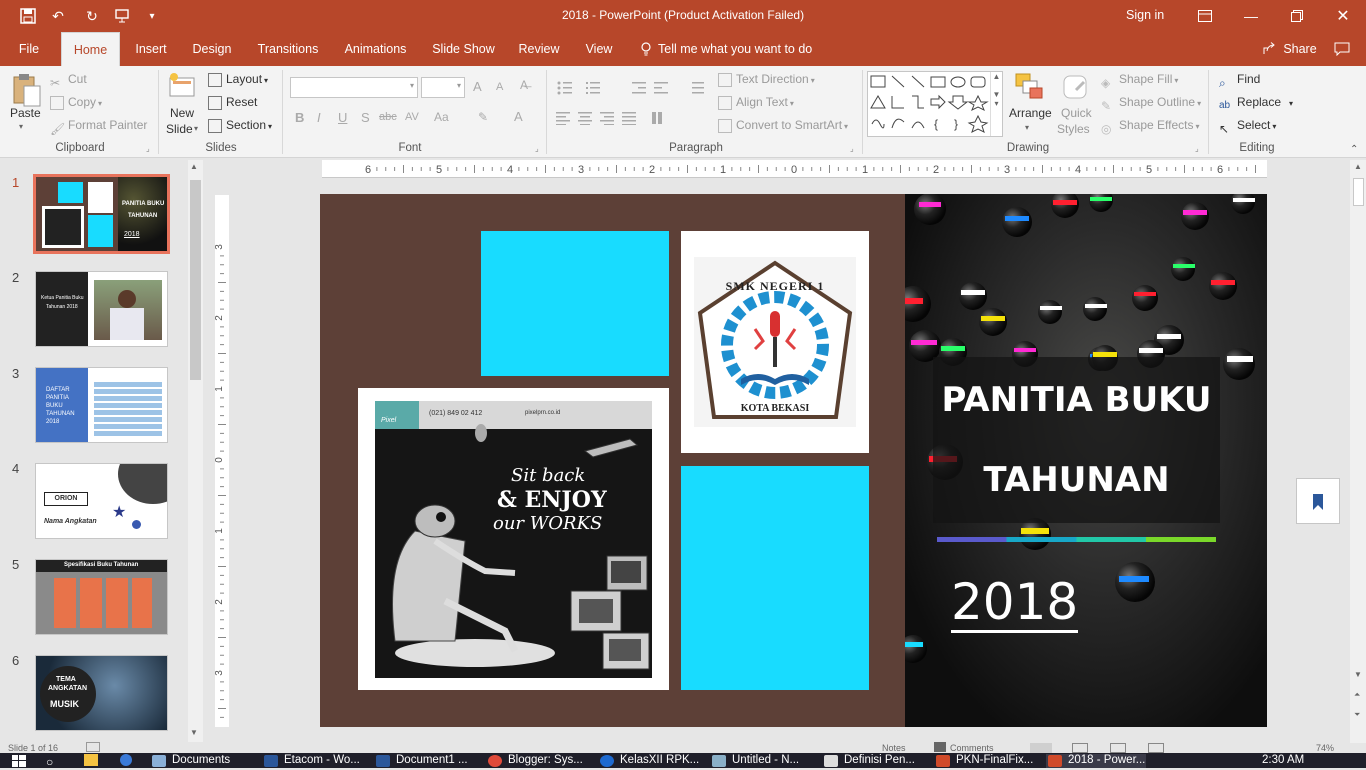 This screenshot has height=770, width=1366. What do you see at coordinates (98, 125) in the screenshot?
I see `format-painter-button: 🖌 Format Painter` at bounding box center [98, 125].